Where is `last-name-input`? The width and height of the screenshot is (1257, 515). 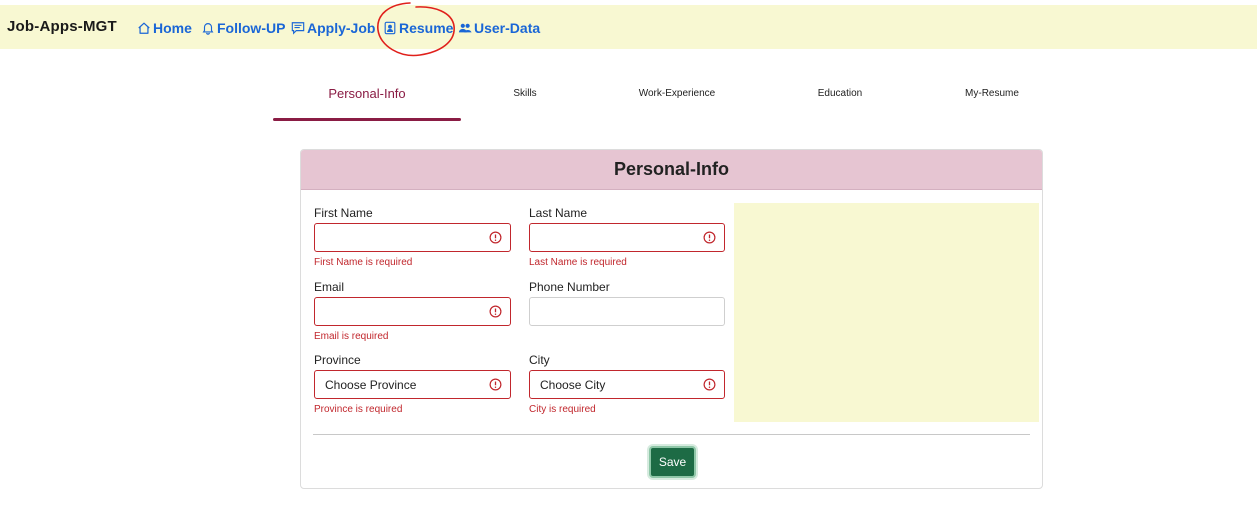 last-name-input is located at coordinates (627, 237).